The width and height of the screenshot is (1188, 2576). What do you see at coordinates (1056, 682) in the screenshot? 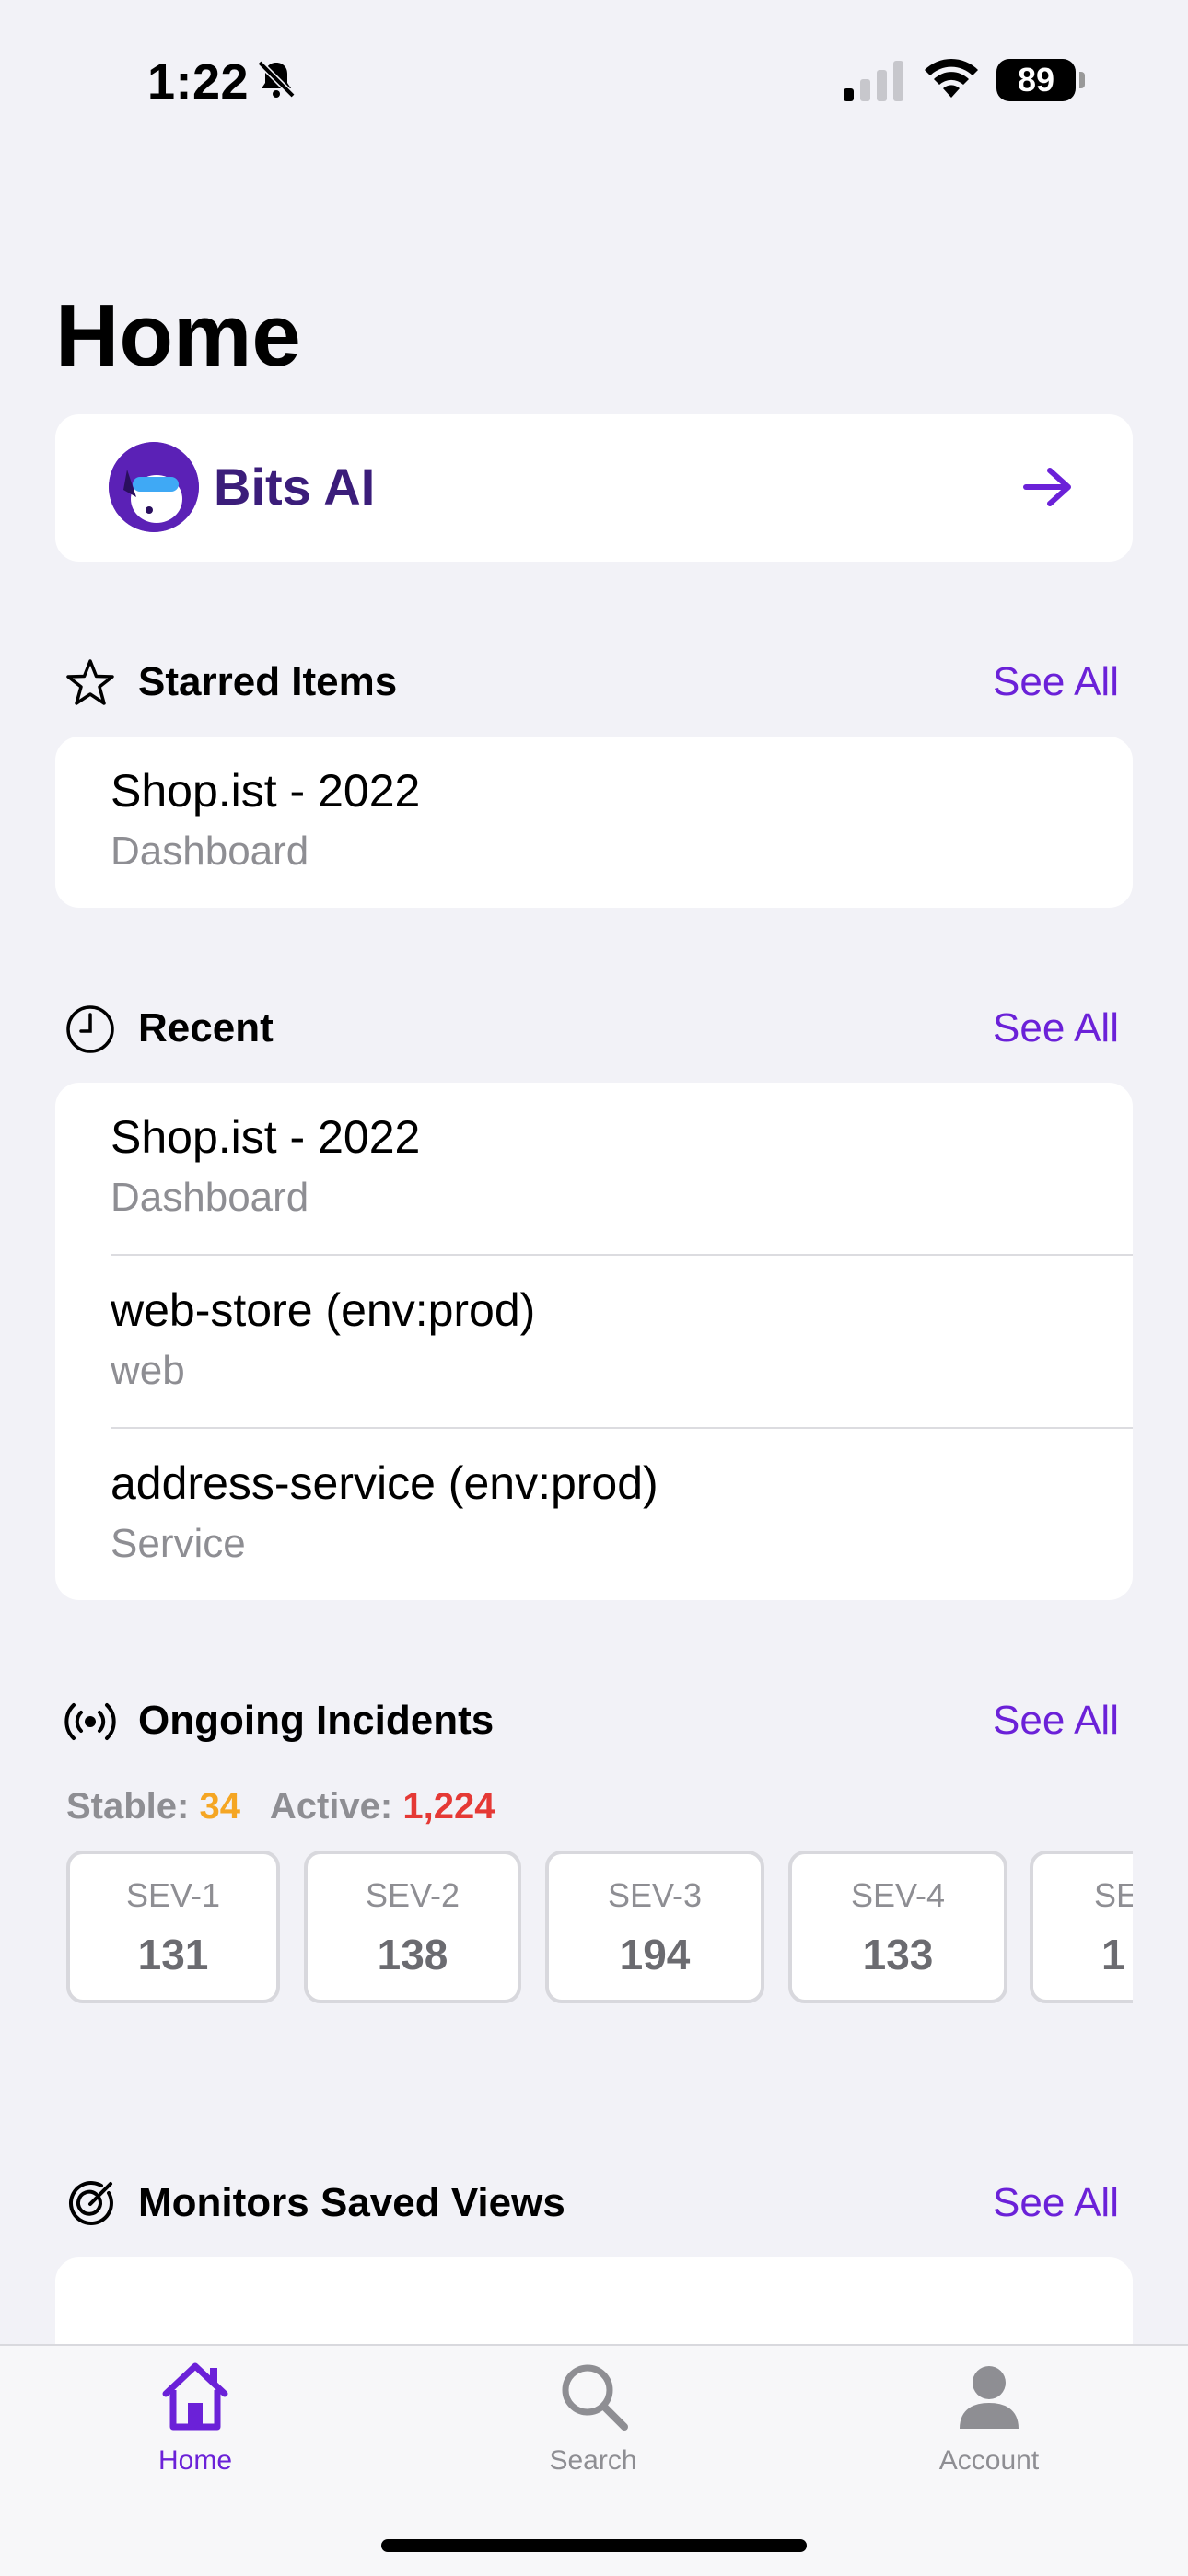
I see `starred-see-all-link: See All` at bounding box center [1056, 682].